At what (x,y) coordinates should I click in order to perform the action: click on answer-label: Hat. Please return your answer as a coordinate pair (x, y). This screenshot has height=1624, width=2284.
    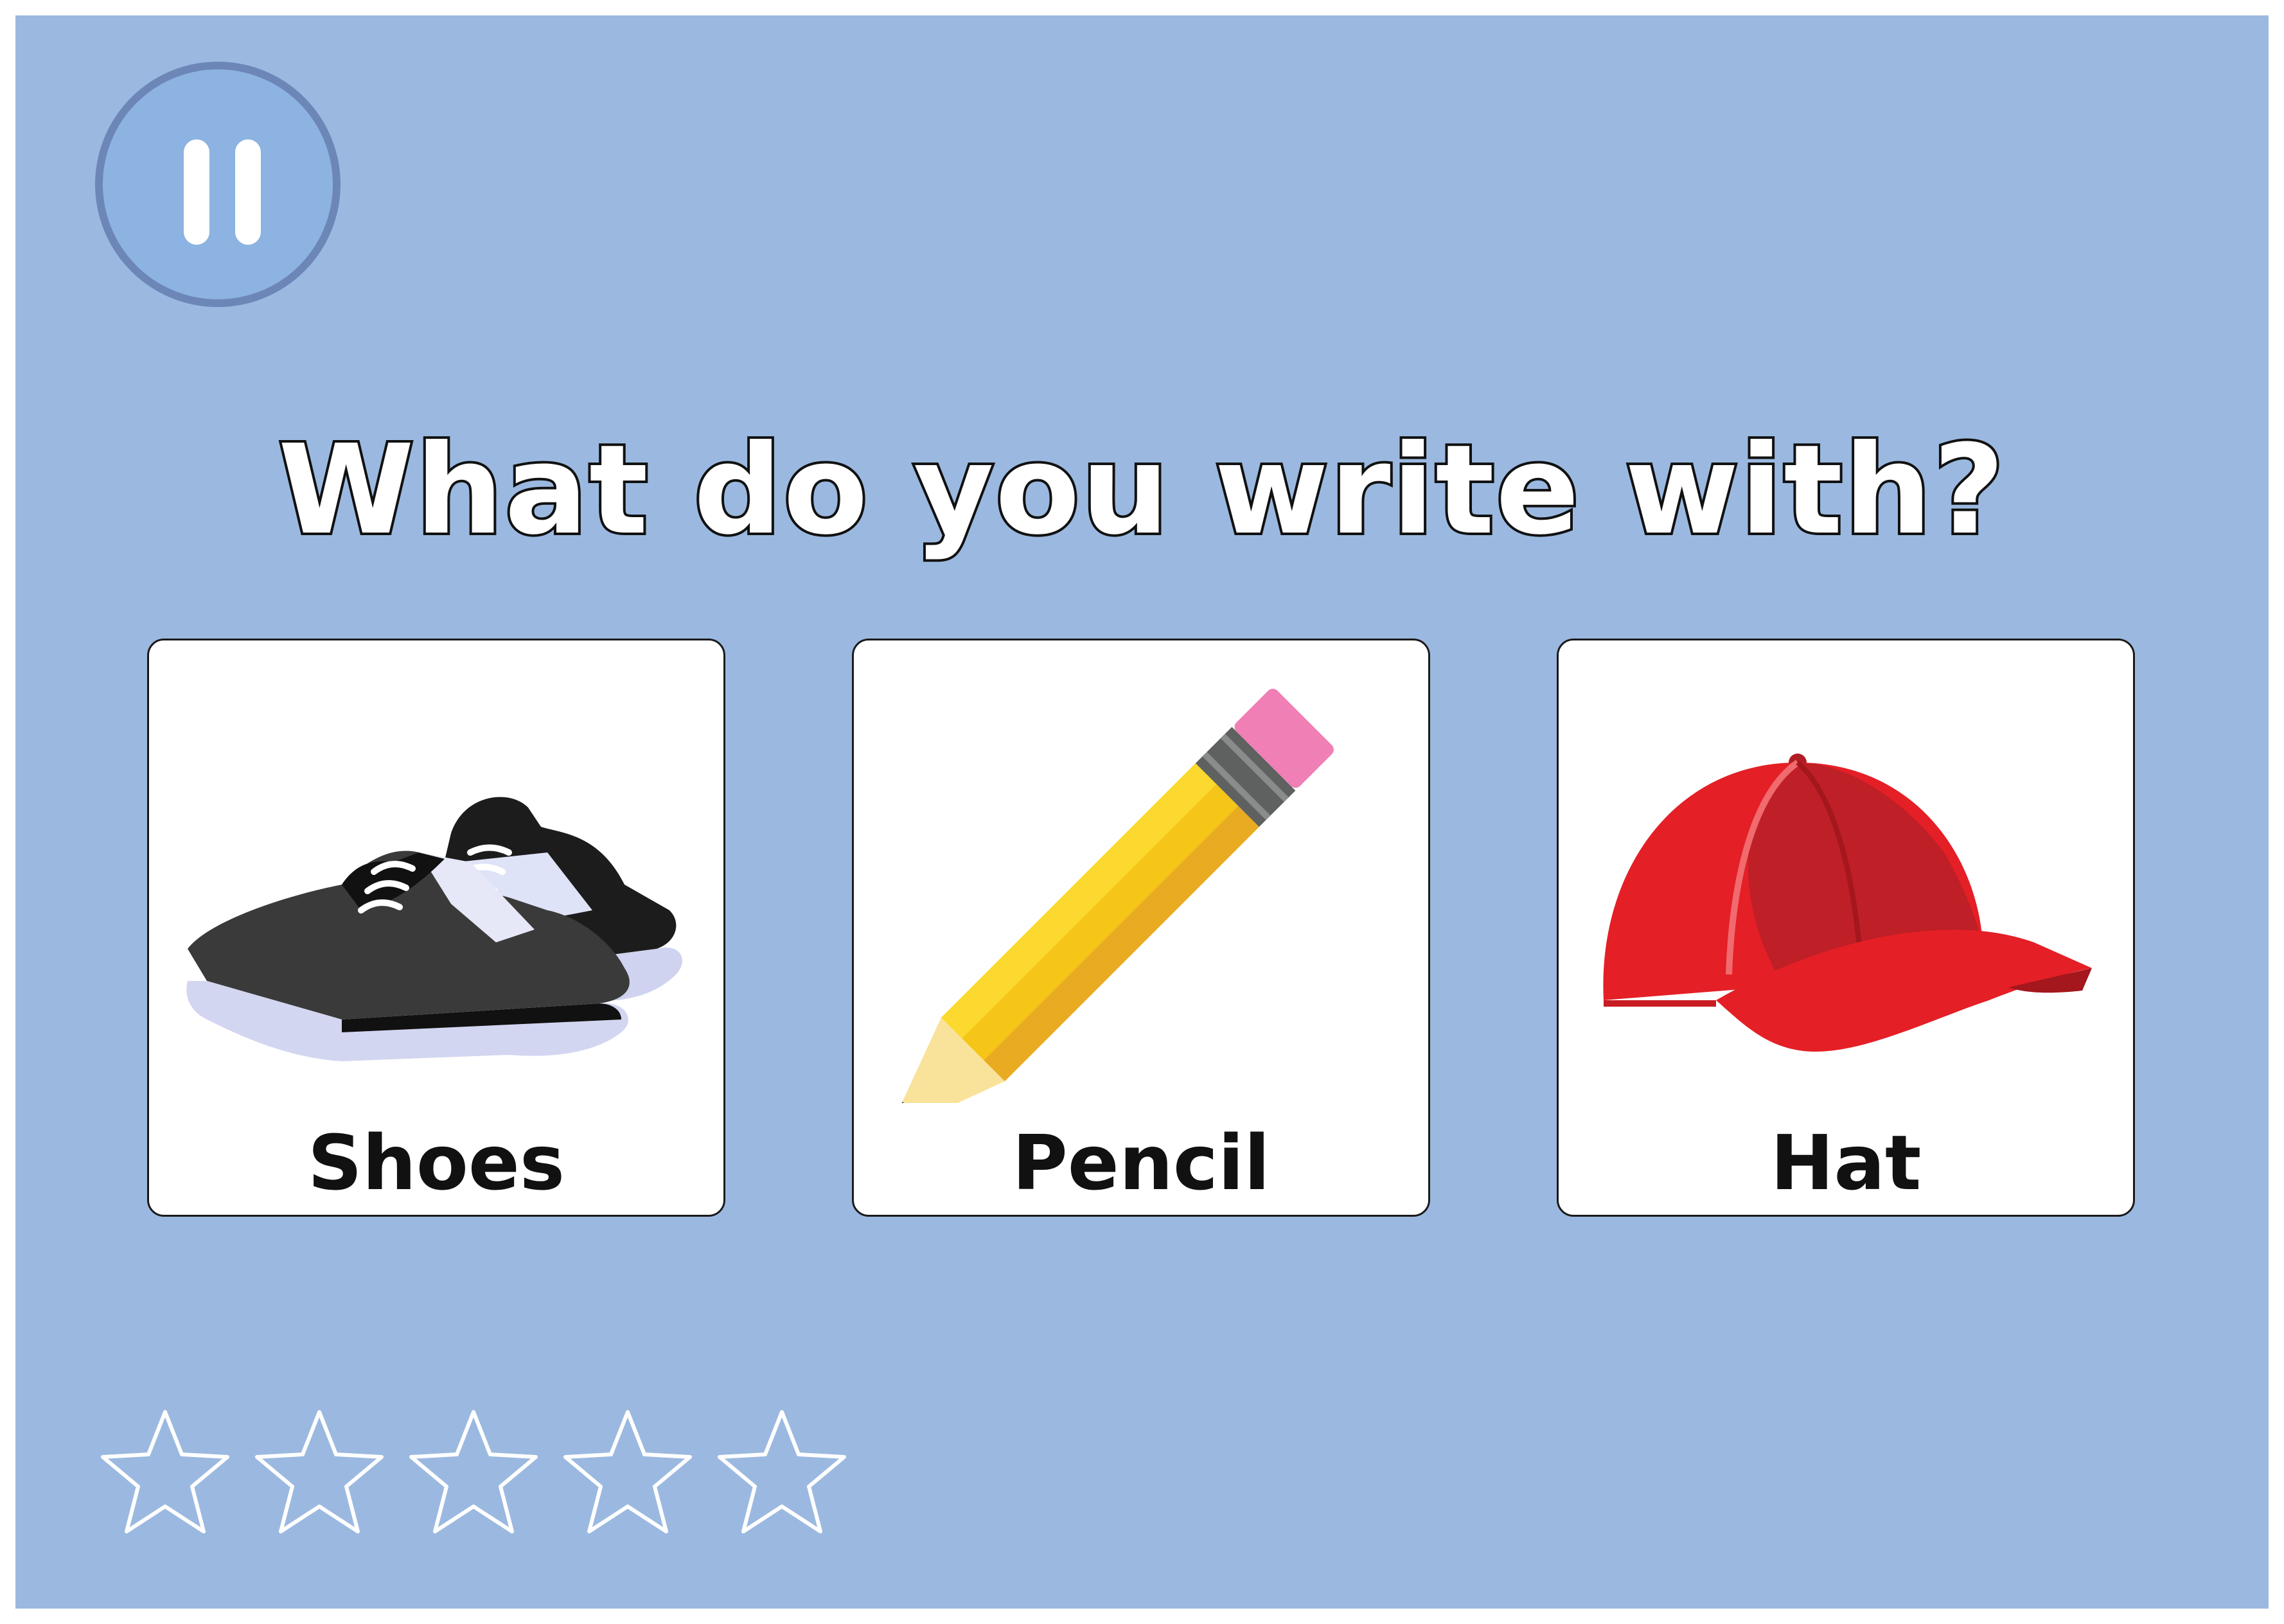
    Looking at the image, I should click on (1846, 1162).